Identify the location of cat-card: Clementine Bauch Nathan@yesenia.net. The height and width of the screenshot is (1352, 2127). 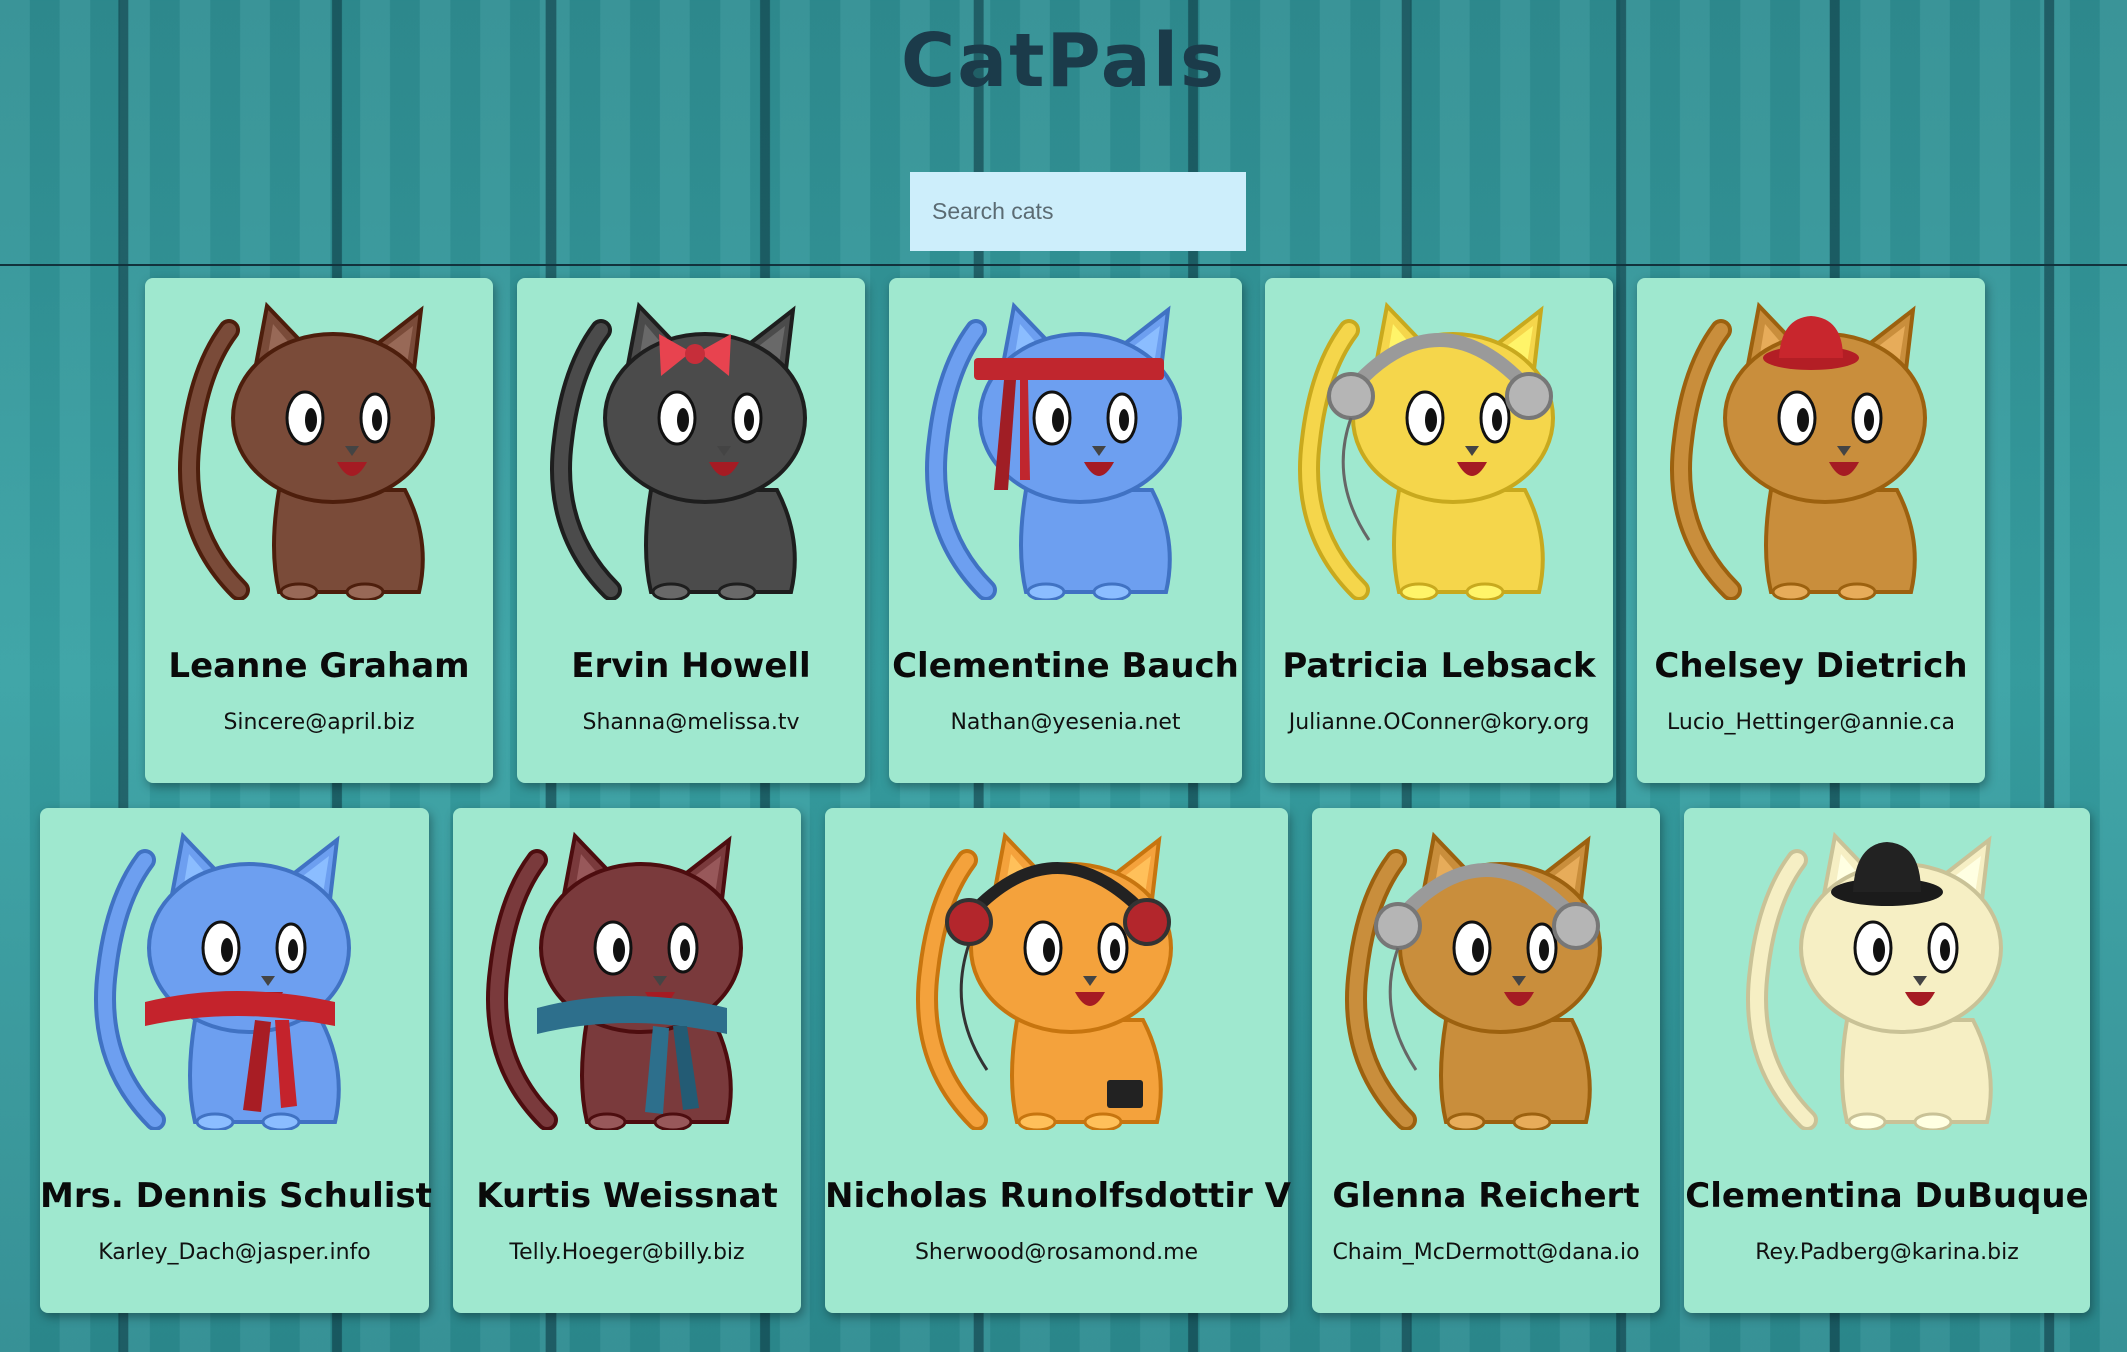
(1065, 530).